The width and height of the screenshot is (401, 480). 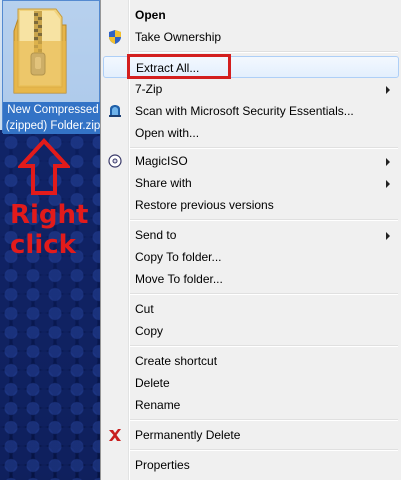 What do you see at coordinates (250, 37) in the screenshot?
I see `menu-item-take-ownership: Take Ownership` at bounding box center [250, 37].